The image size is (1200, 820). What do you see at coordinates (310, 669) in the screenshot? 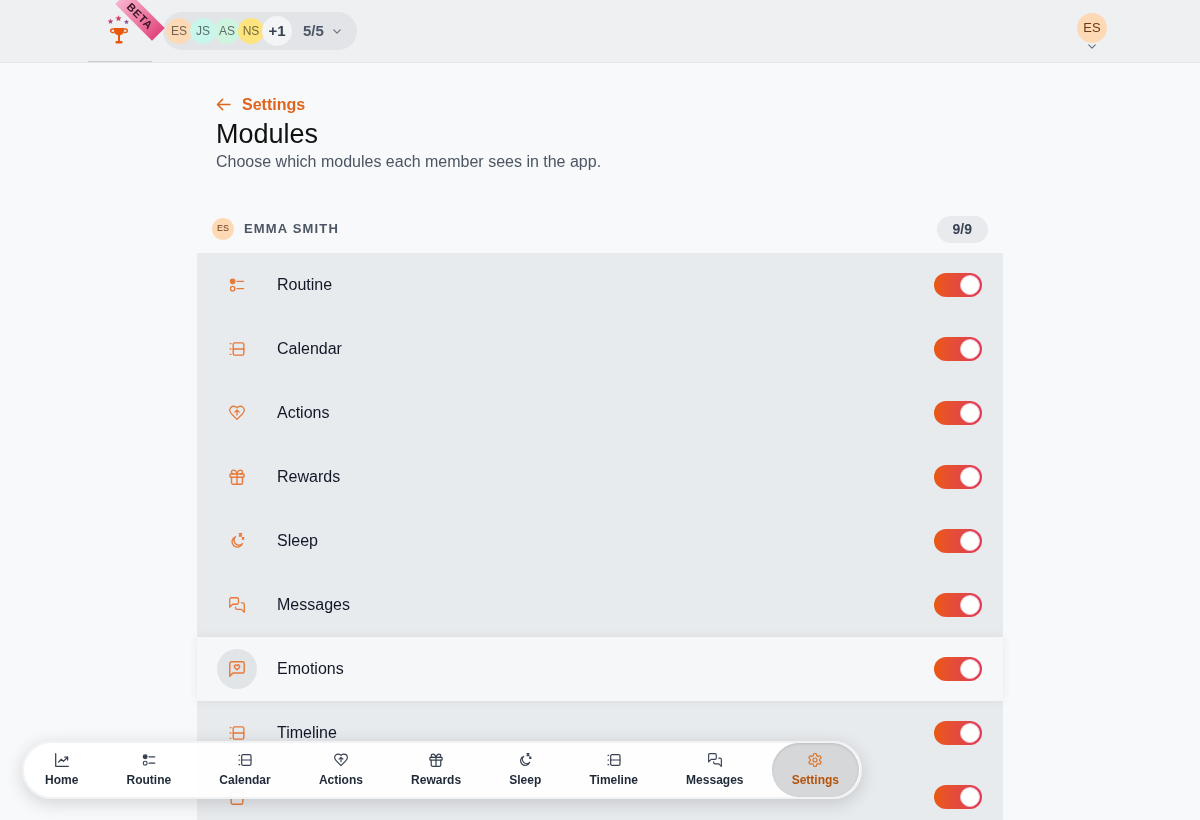
I see `module-label: Emotions` at bounding box center [310, 669].